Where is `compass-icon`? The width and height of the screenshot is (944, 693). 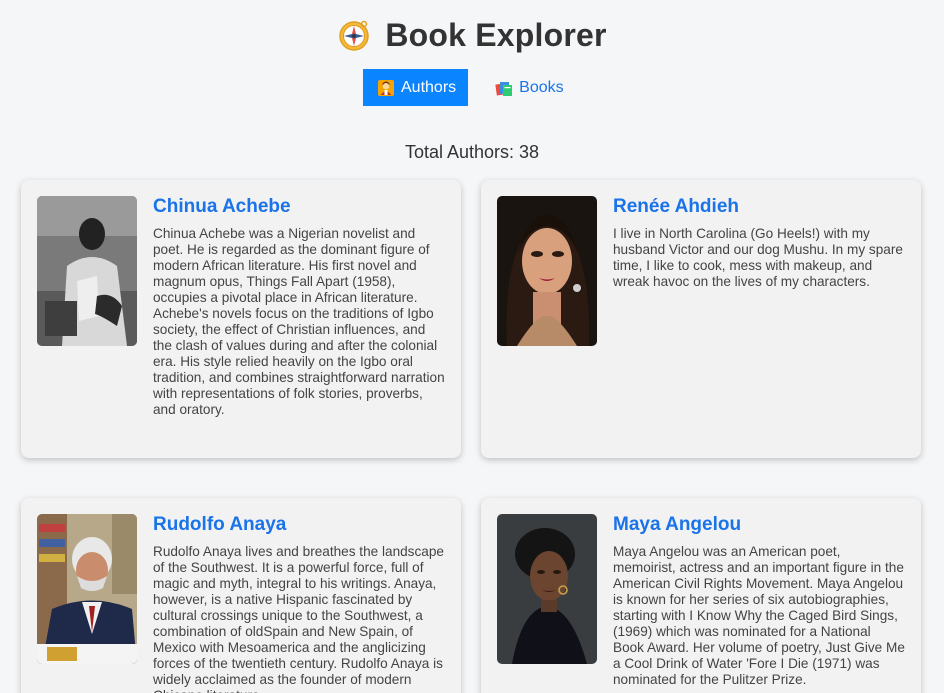
compass-icon is located at coordinates (354, 35).